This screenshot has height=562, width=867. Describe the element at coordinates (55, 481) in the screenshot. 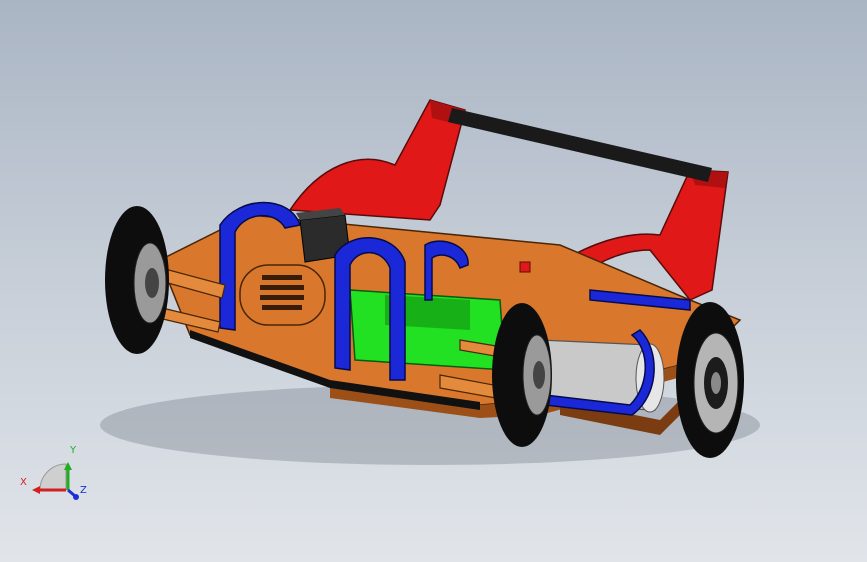

I see `axis-triad` at that location.